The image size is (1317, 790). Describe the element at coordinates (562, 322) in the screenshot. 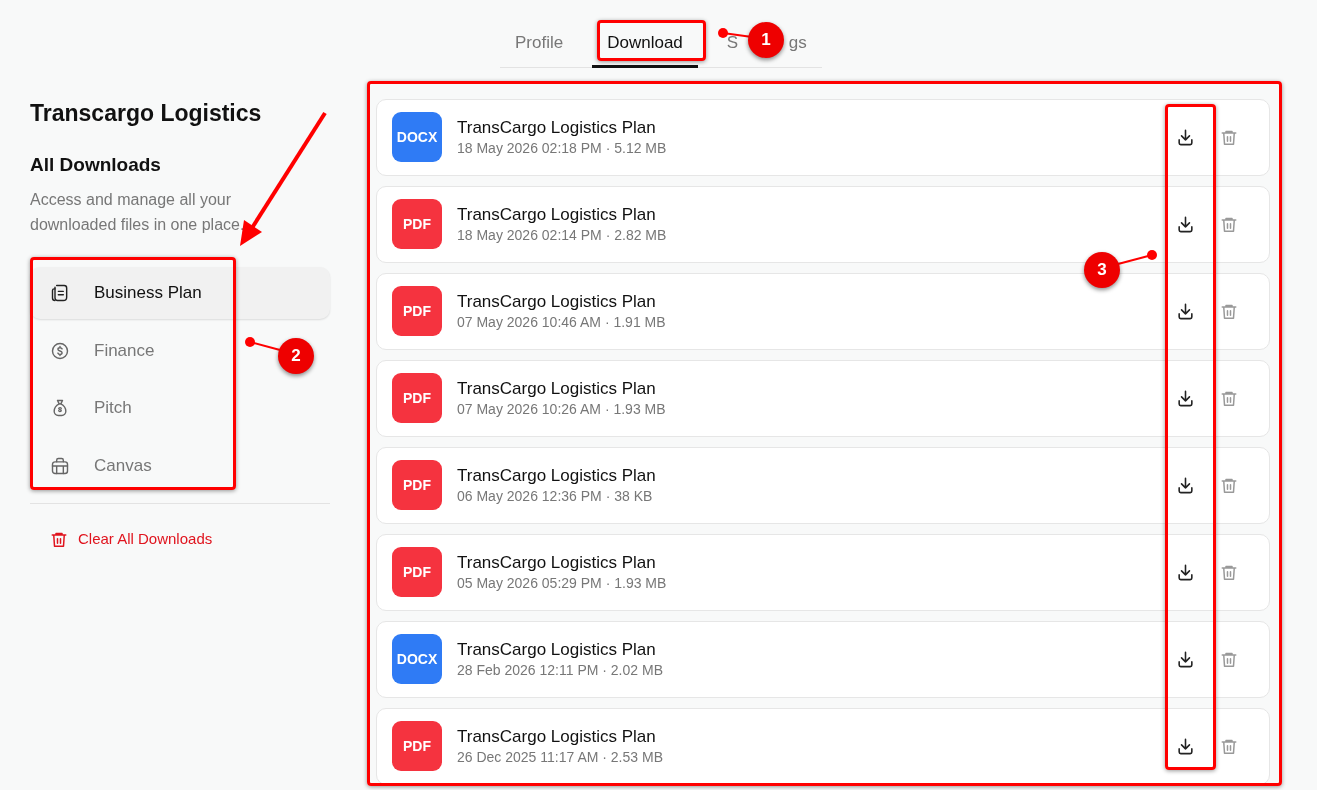

I see `file-details: 07 May 2026 10:46 AM · 1.91 MB` at that location.